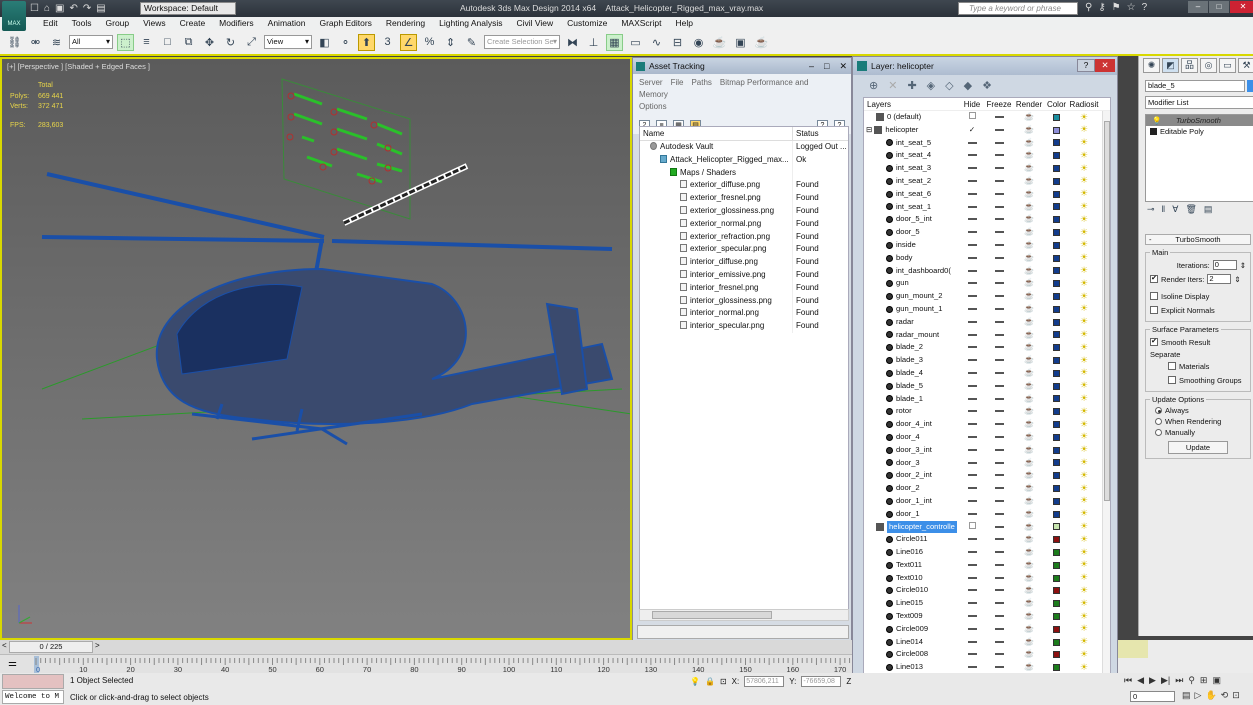 The width and height of the screenshot is (1253, 705). Describe the element at coordinates (1128, 680) in the screenshot. I see `go-to-start-icon: ⏮` at that location.